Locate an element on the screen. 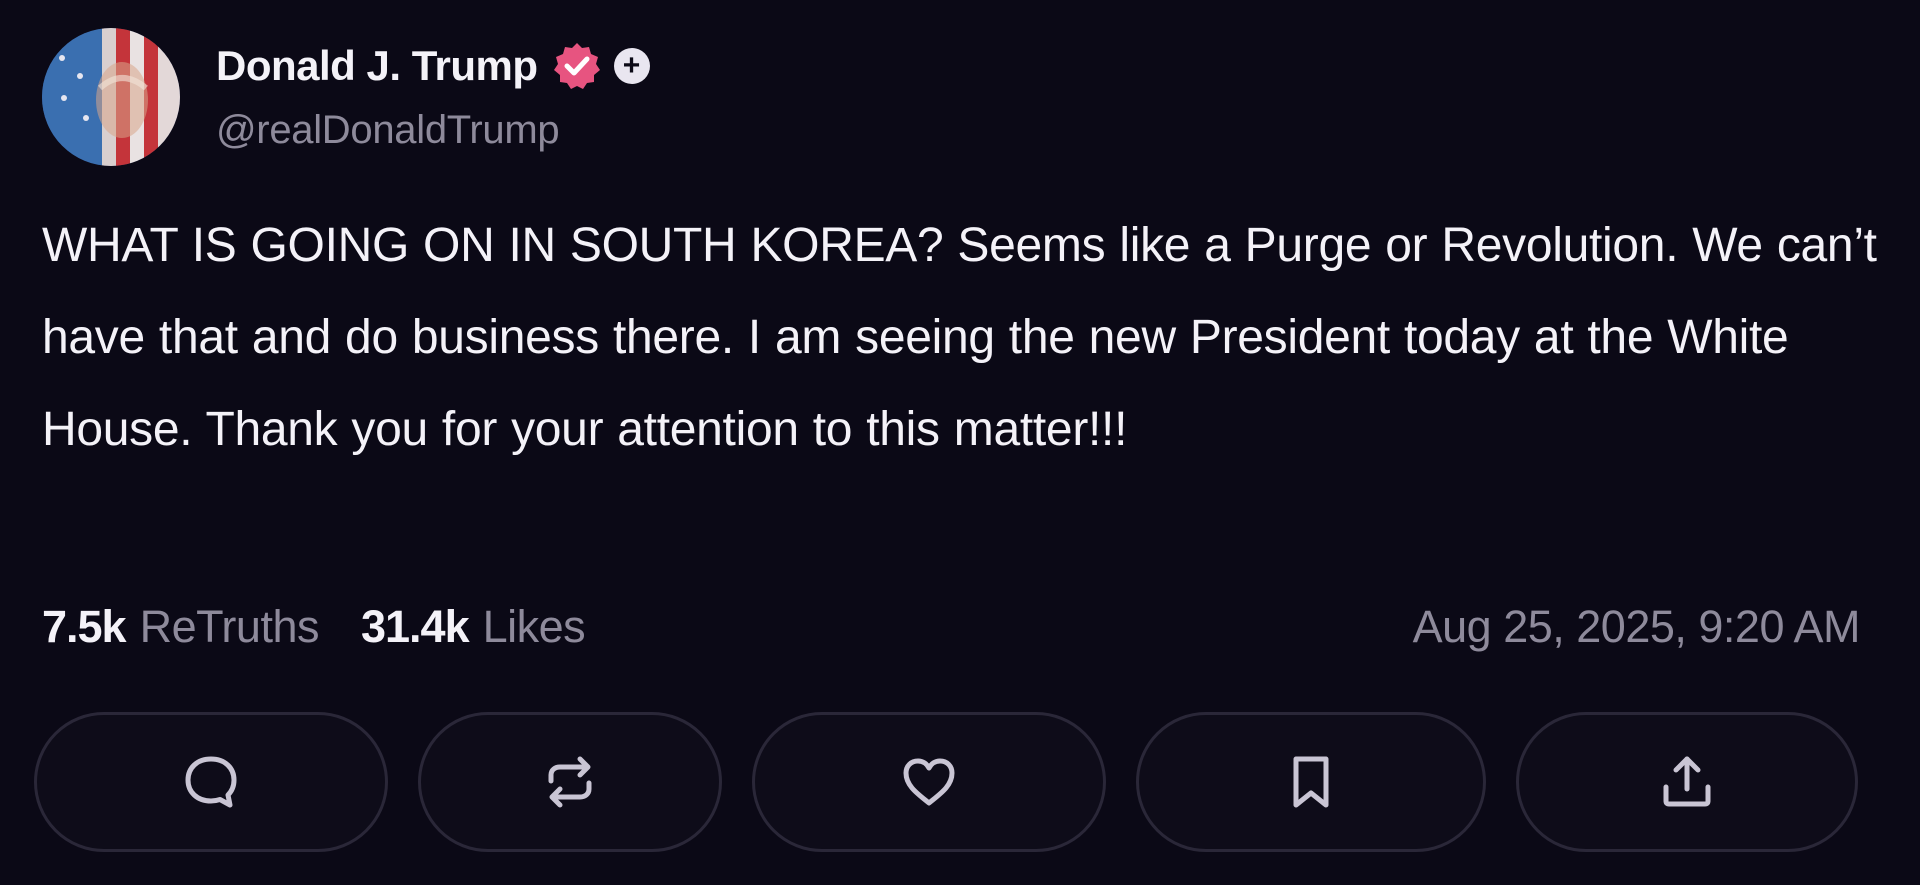  share-button is located at coordinates (1687, 782).